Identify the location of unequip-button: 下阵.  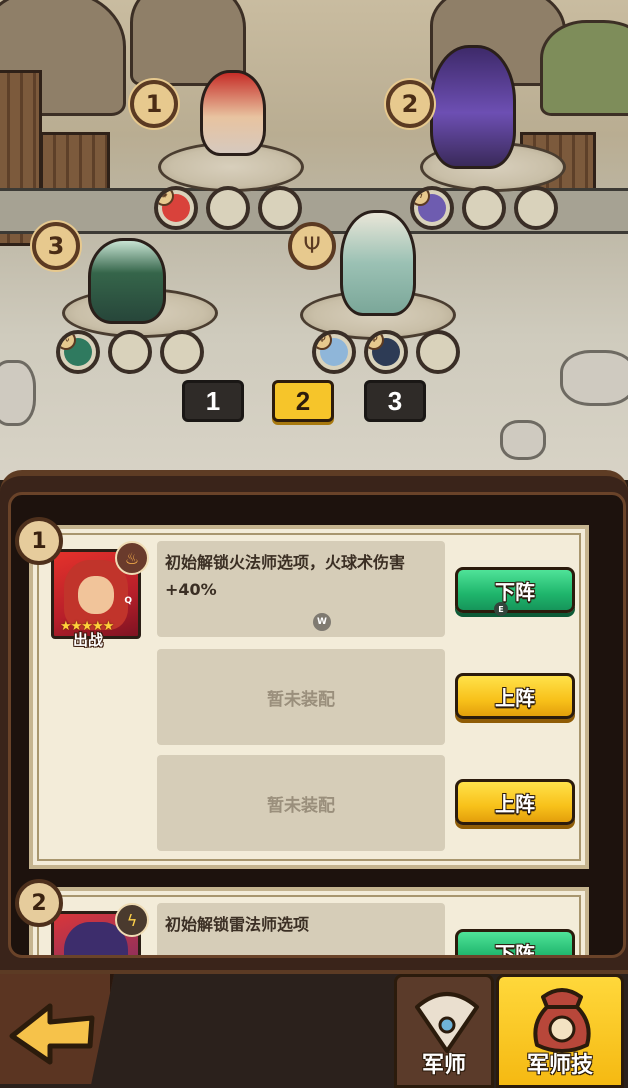
(515, 942).